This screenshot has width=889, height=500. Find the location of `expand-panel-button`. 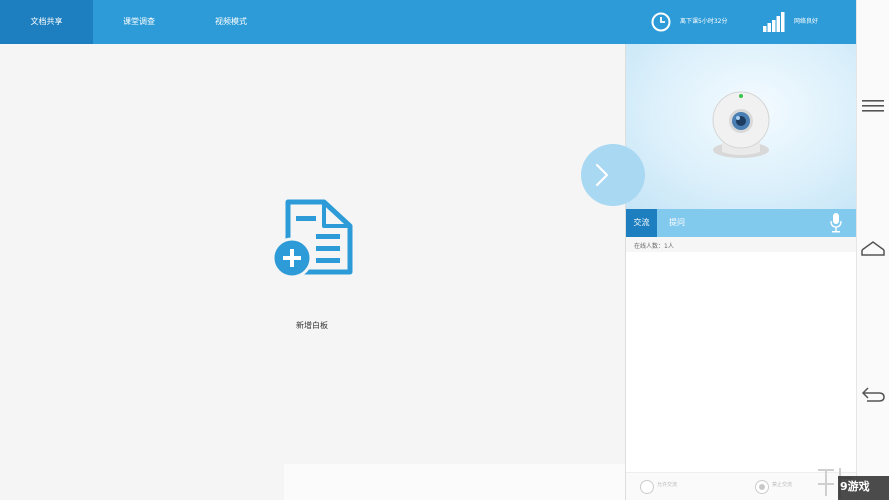

expand-panel-button is located at coordinates (613, 175).